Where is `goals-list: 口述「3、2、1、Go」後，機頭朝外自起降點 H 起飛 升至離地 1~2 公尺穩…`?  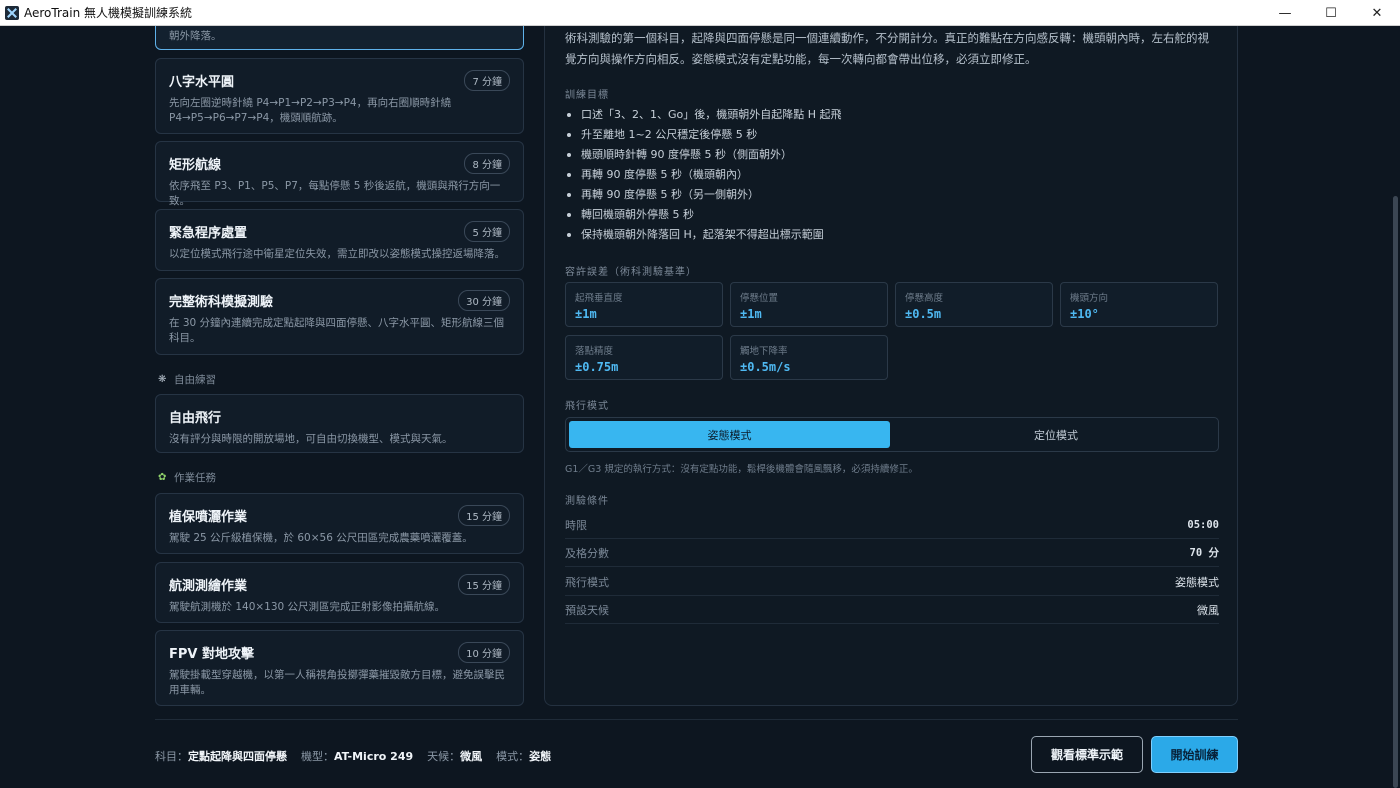
goals-list: 口述「3、2、1、Go」後，機頭朝外自起降點 H 起飛 升至離地 1~2 公尺穩… is located at coordinates (890, 175).